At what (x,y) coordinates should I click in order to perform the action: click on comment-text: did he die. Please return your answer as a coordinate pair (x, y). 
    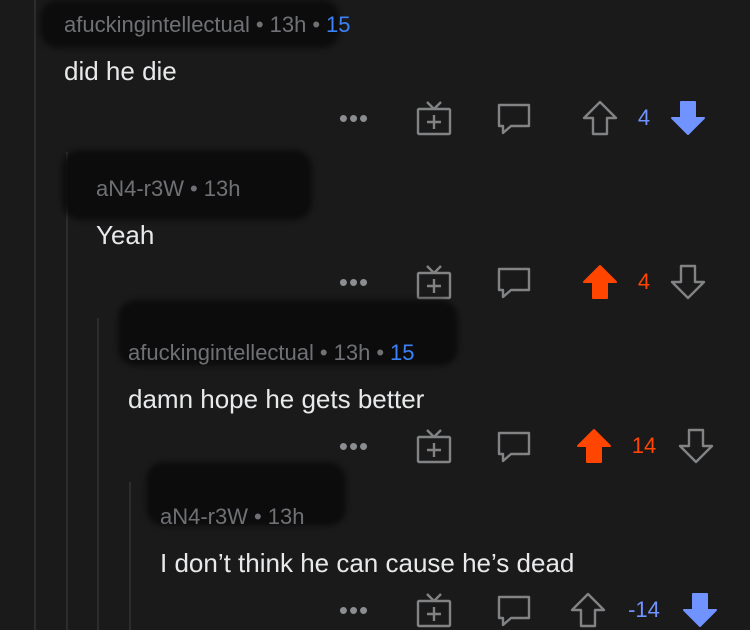
    Looking at the image, I should click on (120, 71).